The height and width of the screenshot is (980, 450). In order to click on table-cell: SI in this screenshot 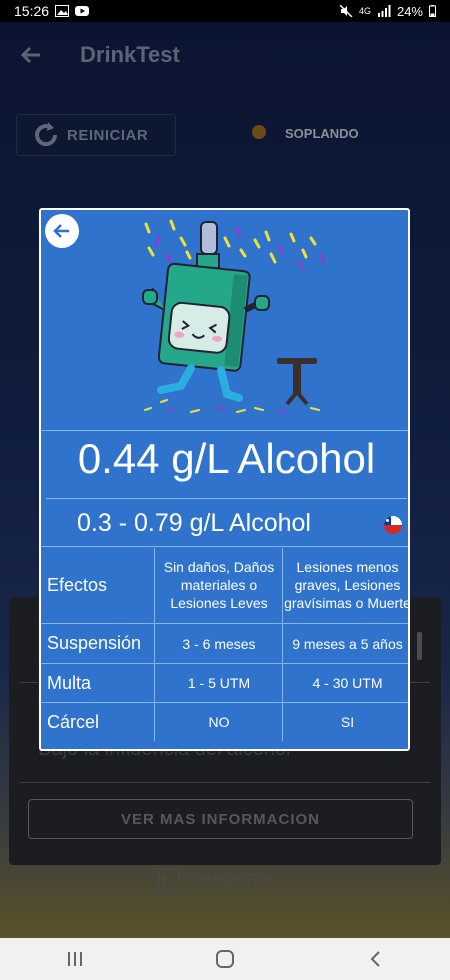, I will do `click(347, 722)`.